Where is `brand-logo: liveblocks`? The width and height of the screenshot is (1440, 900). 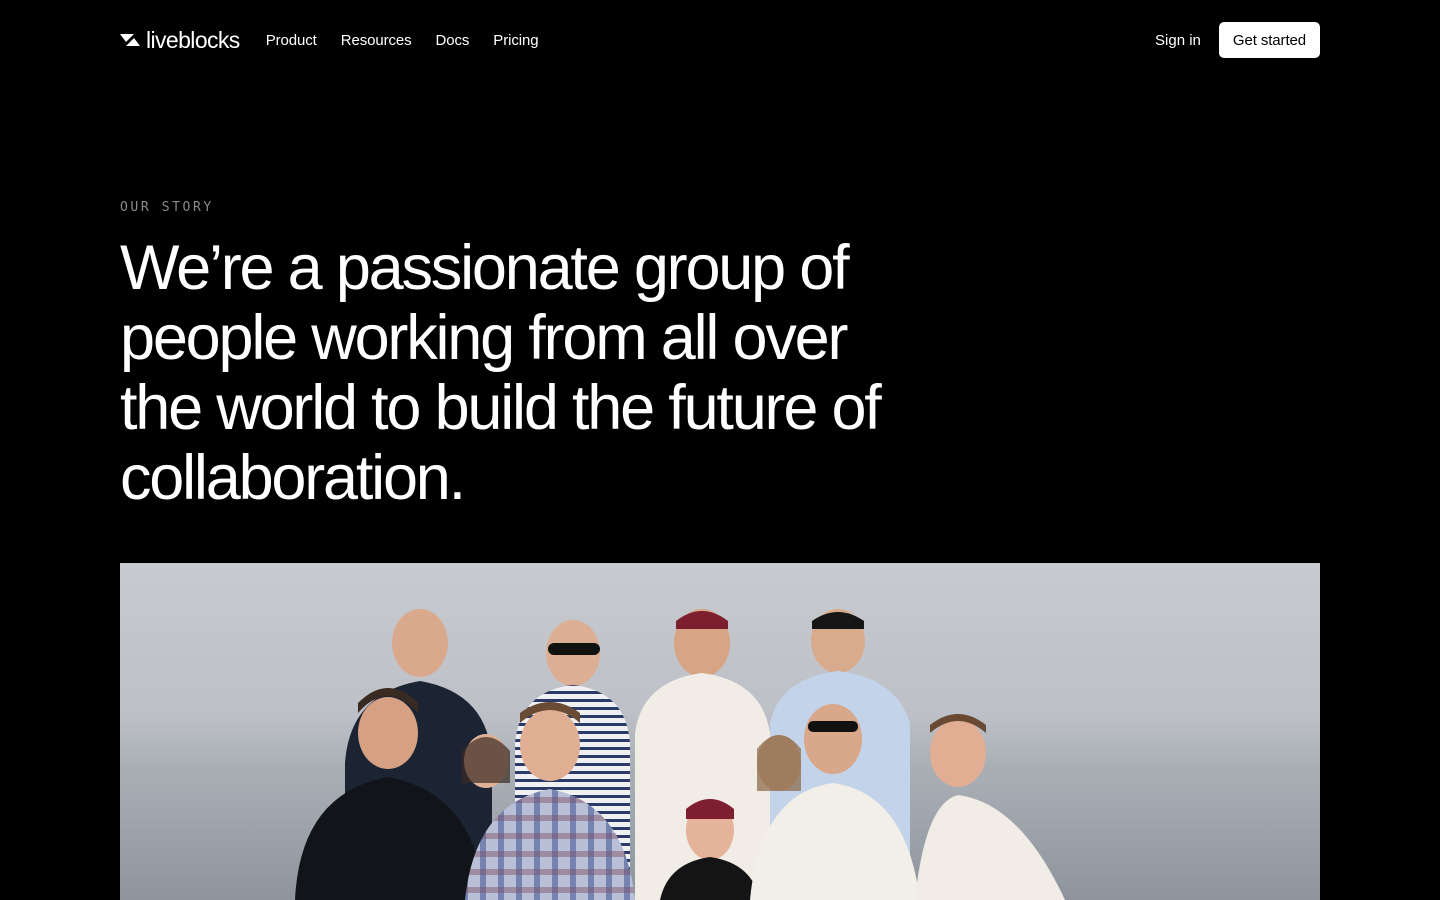 brand-logo: liveblocks is located at coordinates (180, 39).